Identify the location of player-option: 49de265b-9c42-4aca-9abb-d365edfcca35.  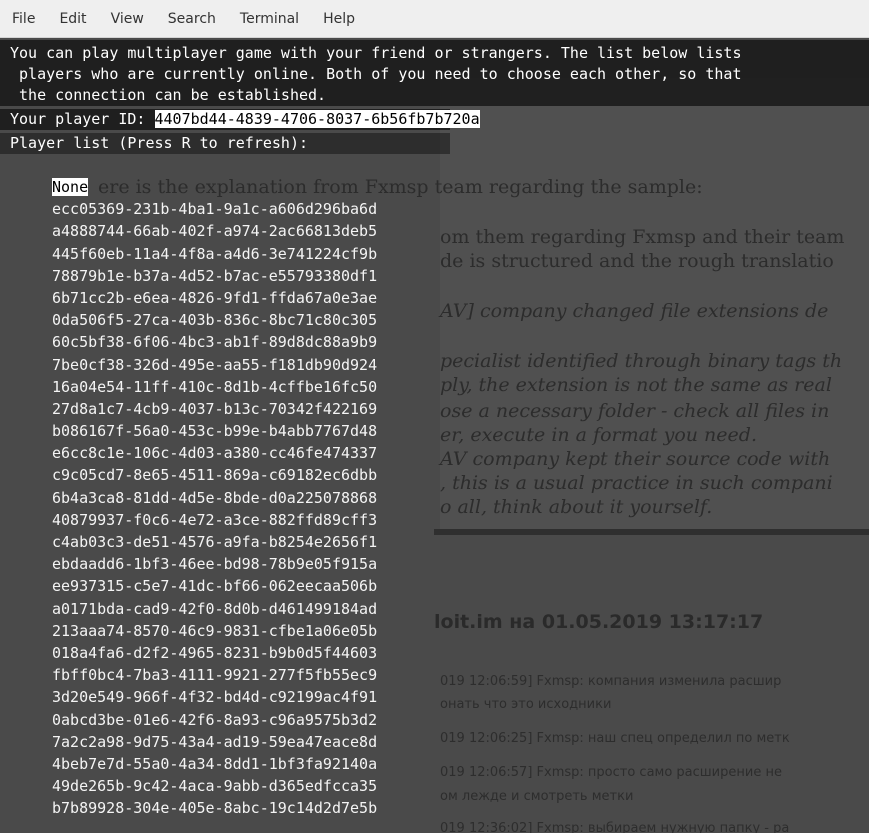
(214, 786).